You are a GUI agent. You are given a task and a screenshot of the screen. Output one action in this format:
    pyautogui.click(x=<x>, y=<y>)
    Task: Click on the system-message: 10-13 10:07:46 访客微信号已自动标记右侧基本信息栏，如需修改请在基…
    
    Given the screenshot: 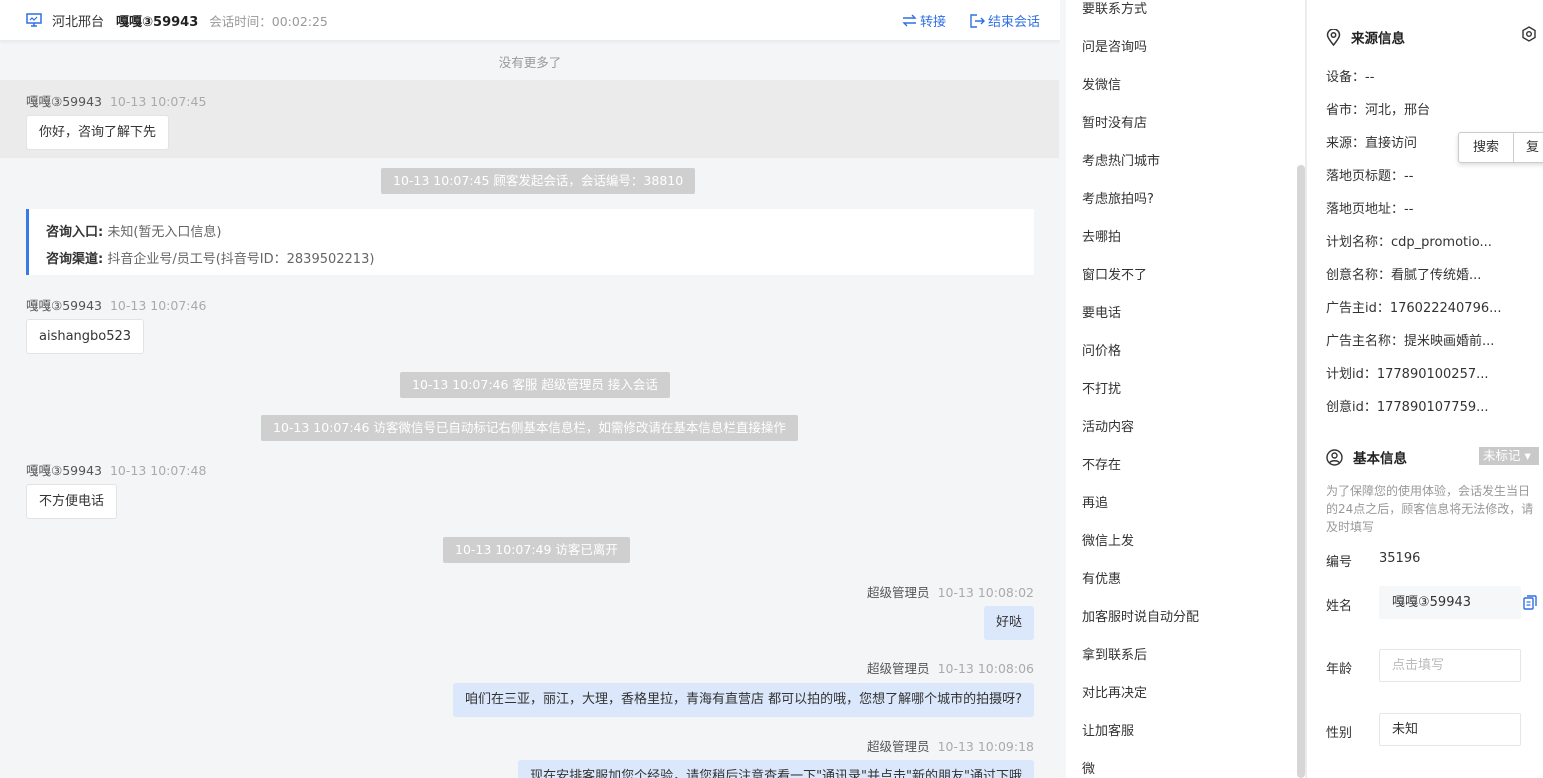 What is the action you would take?
    pyautogui.click(x=529, y=428)
    